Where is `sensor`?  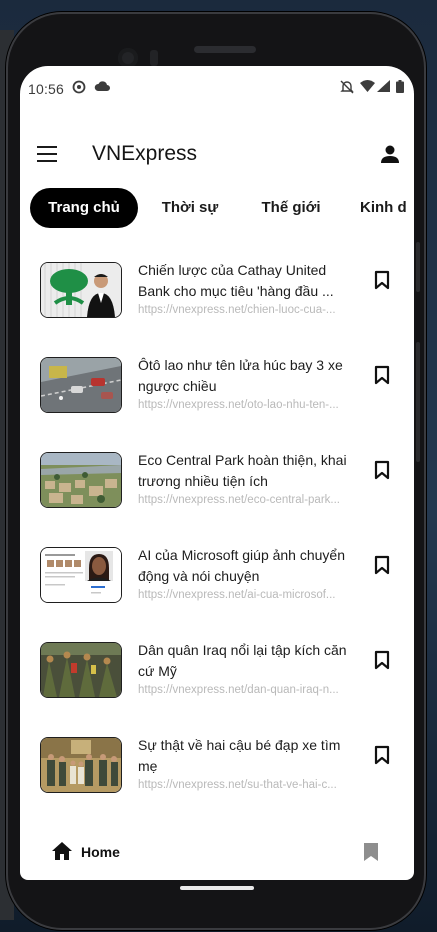
sensor is located at coordinates (154, 58).